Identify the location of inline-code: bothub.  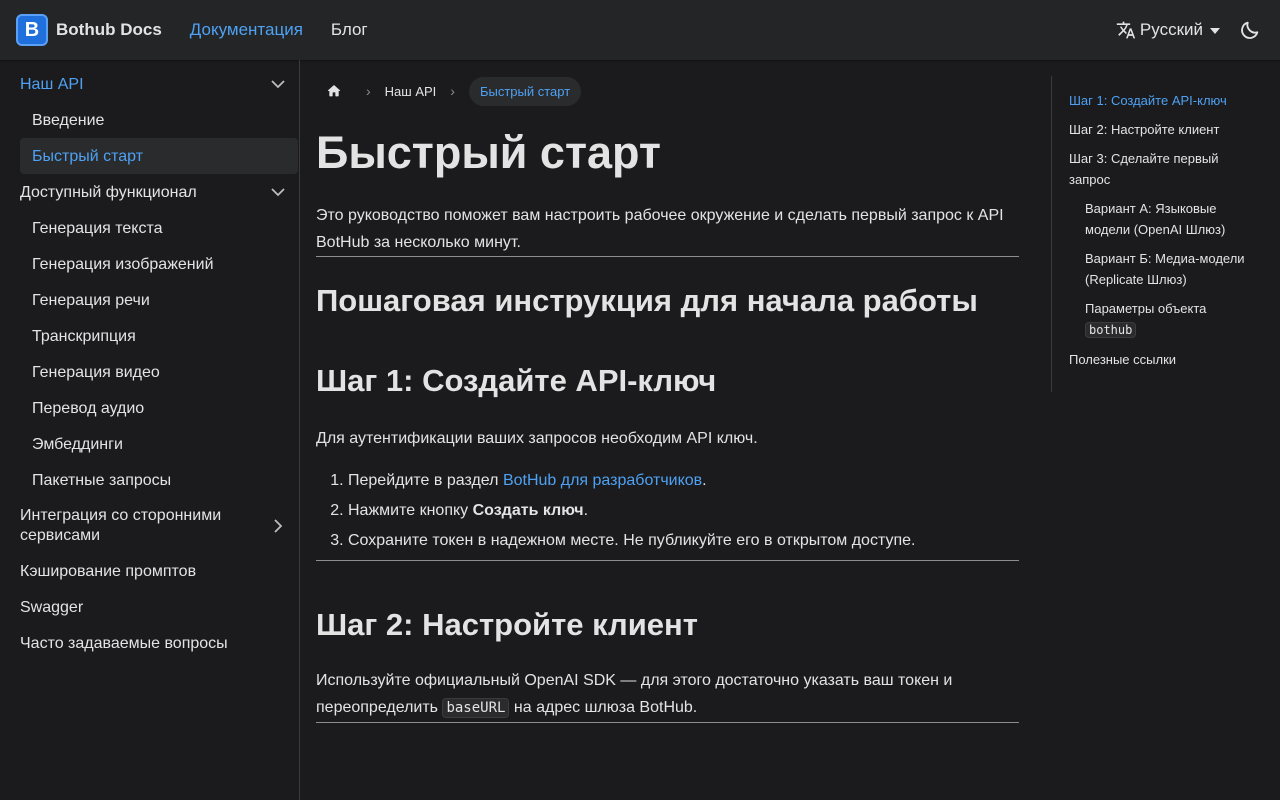
(1111, 330).